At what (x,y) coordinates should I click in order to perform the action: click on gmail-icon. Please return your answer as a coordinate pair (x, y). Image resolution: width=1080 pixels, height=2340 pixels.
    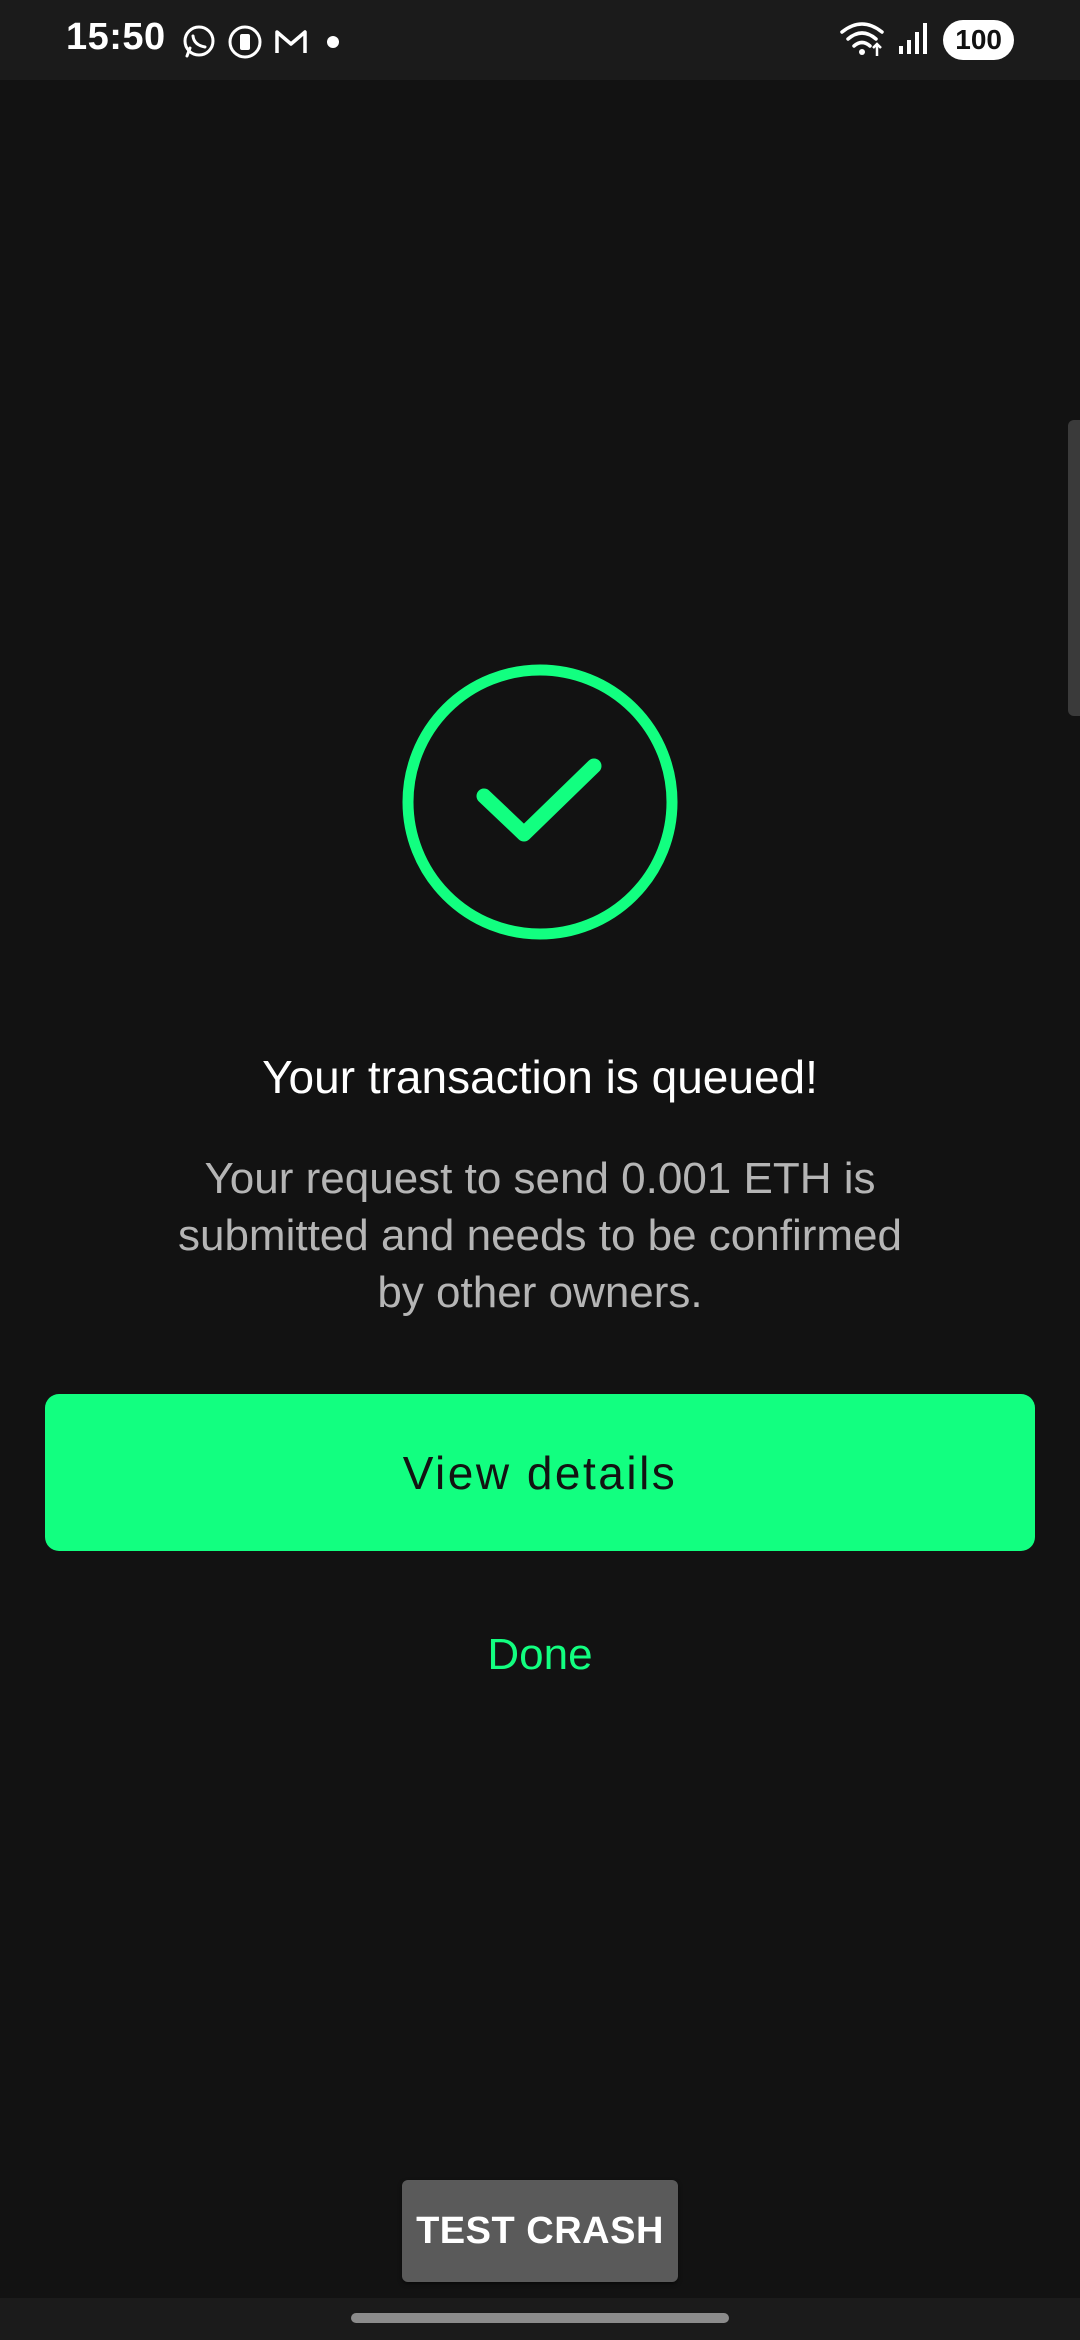
    Looking at the image, I should click on (291, 42).